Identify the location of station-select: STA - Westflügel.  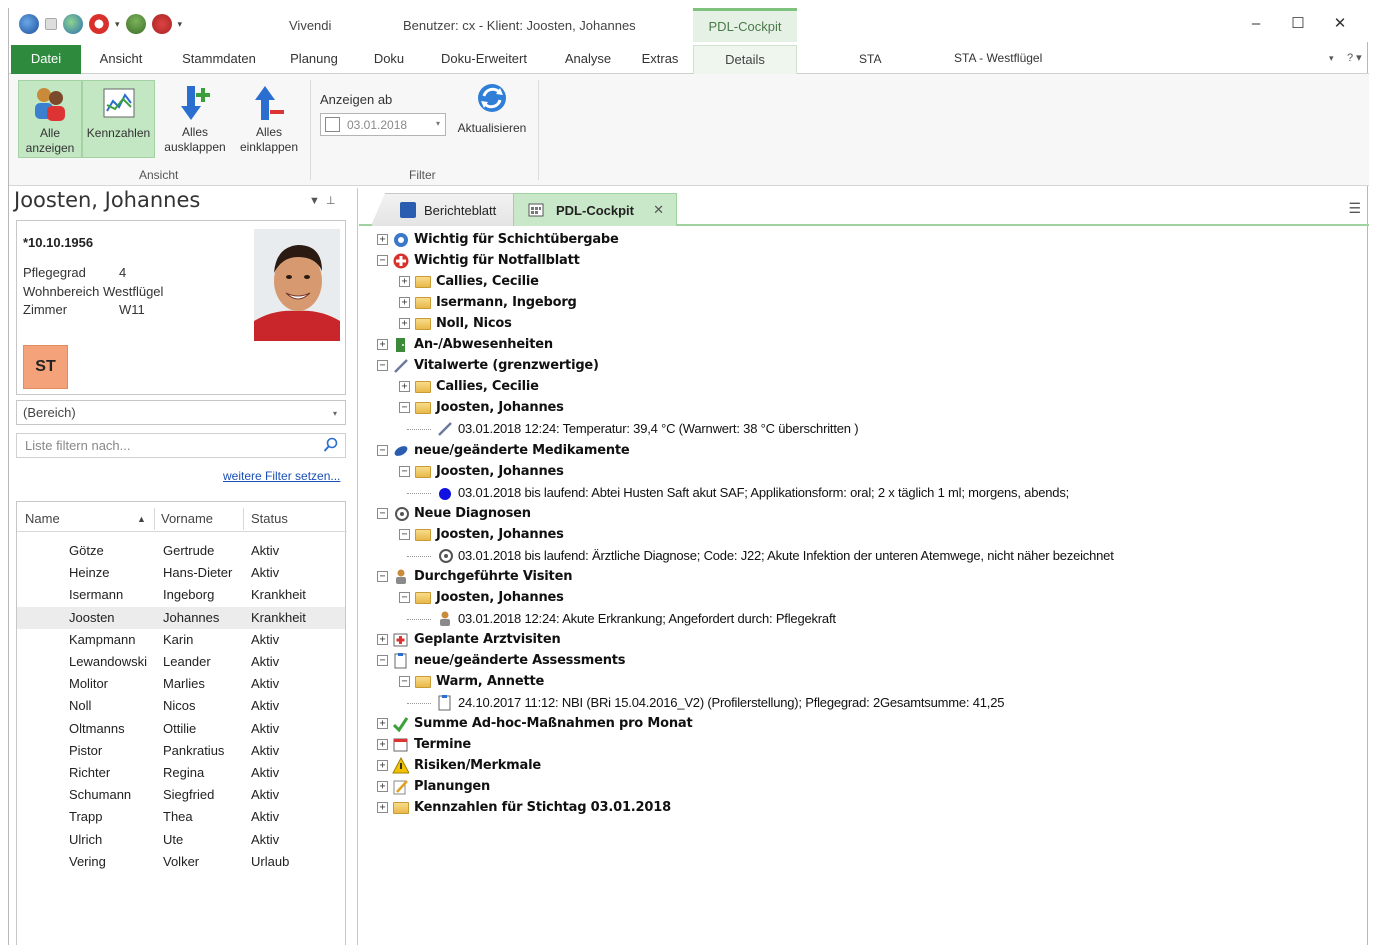
(1144, 58).